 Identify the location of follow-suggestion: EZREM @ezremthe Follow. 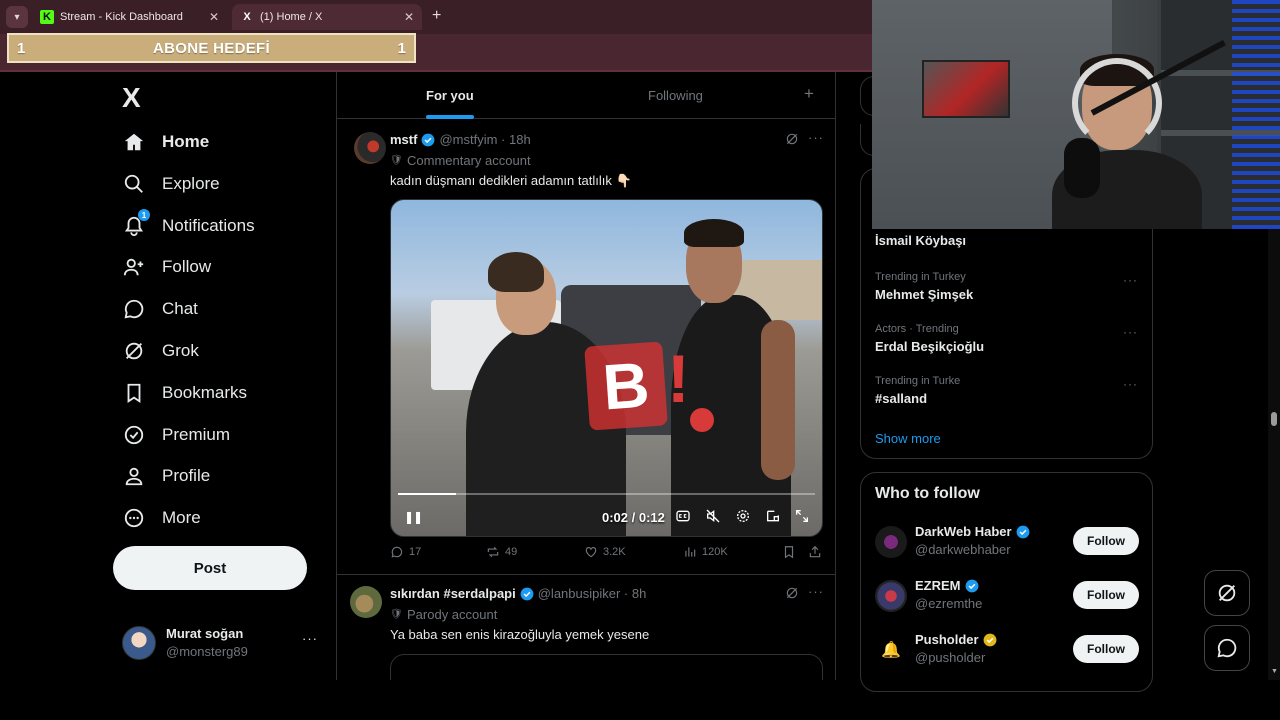
(1010, 597).